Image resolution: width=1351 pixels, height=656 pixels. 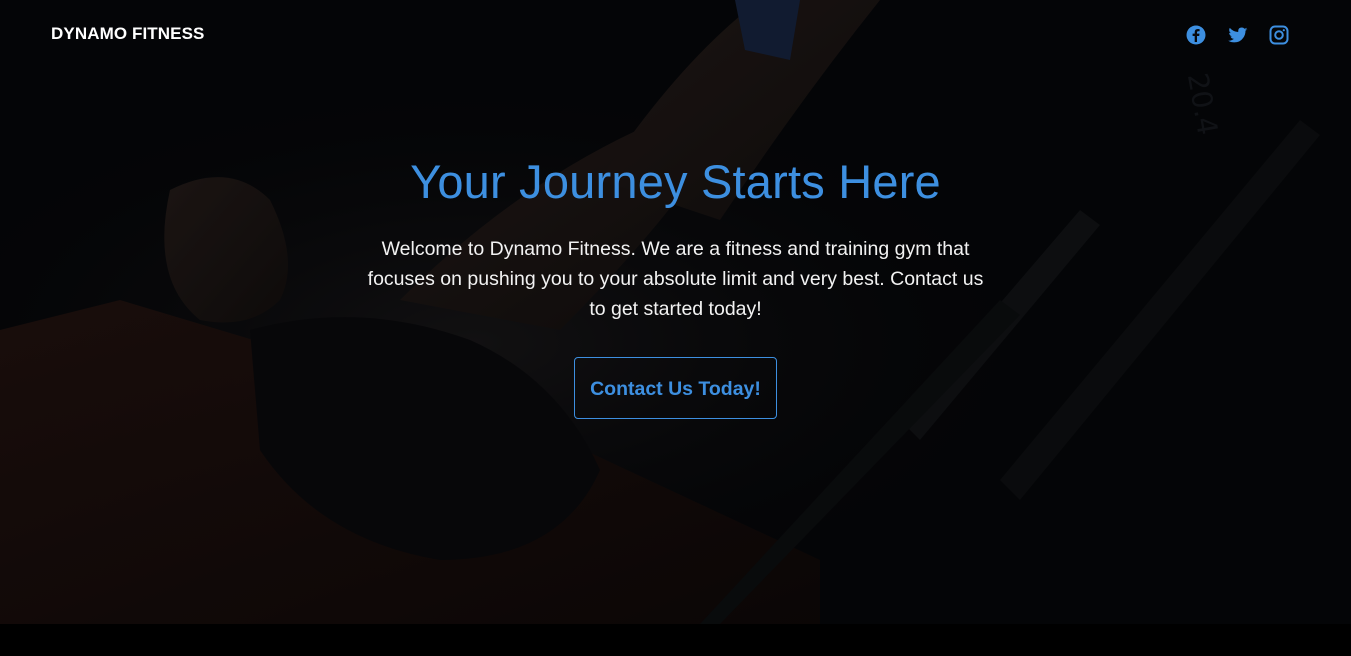 What do you see at coordinates (675, 181) in the screenshot?
I see `hero-title: Your Journey Starts Here` at bounding box center [675, 181].